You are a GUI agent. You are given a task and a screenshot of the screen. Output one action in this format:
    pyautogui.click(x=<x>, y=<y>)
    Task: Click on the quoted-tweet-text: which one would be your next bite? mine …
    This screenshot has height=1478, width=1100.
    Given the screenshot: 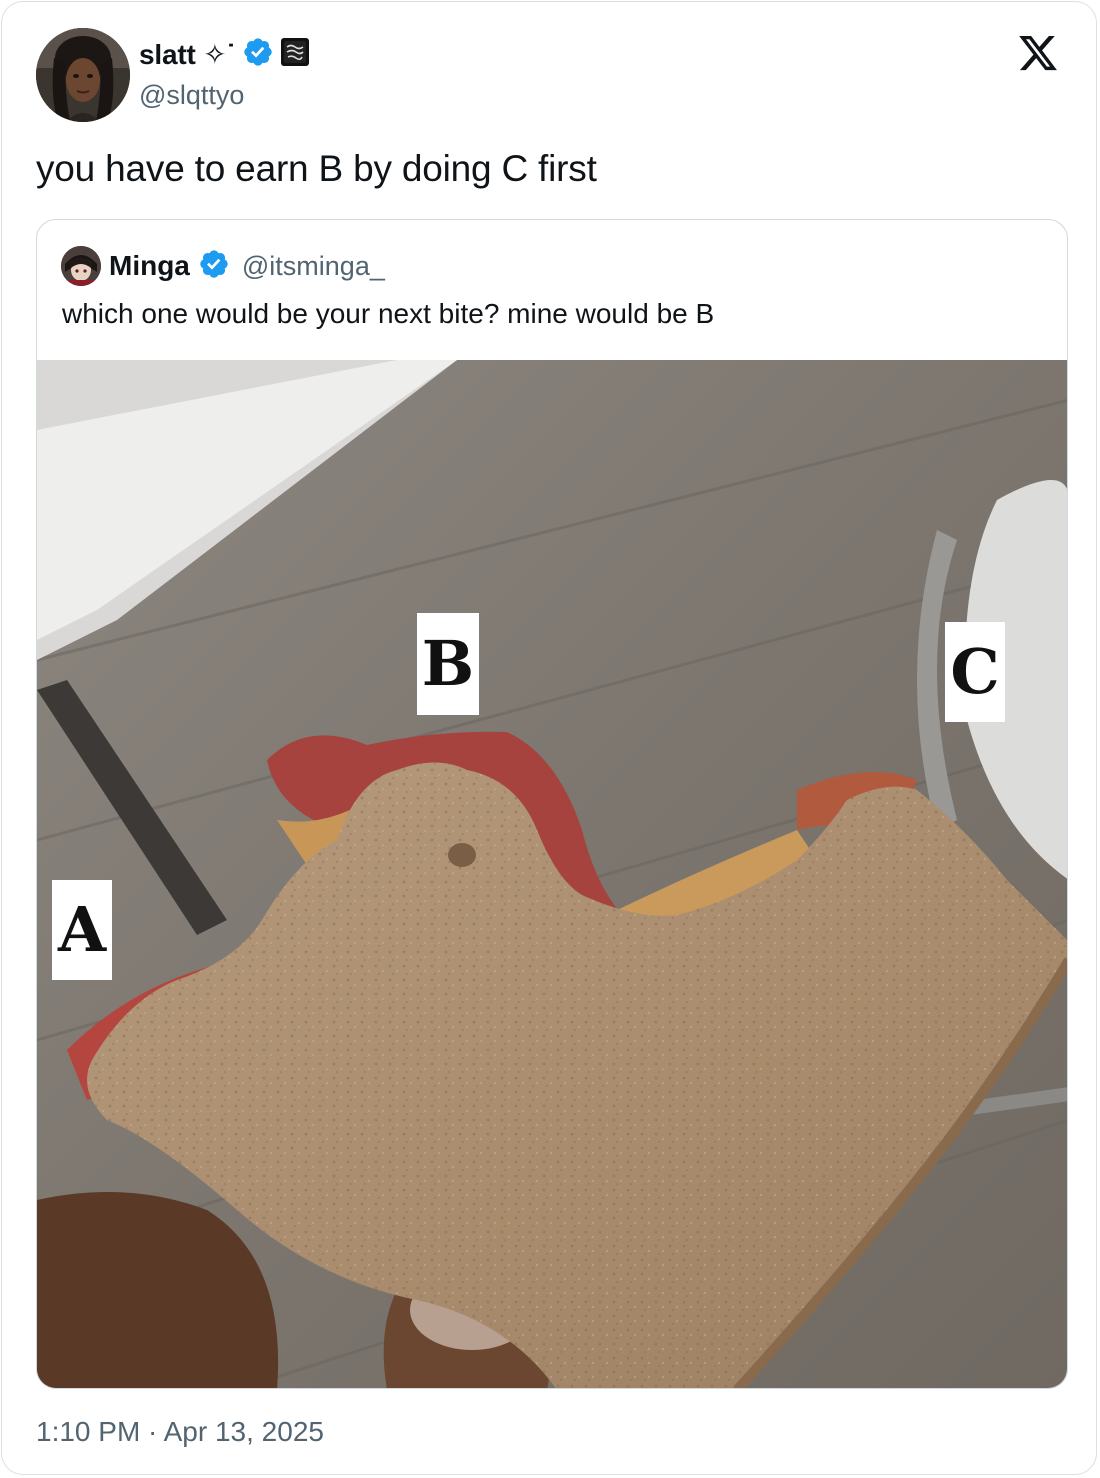 What is the action you would take?
    pyautogui.click(x=388, y=313)
    